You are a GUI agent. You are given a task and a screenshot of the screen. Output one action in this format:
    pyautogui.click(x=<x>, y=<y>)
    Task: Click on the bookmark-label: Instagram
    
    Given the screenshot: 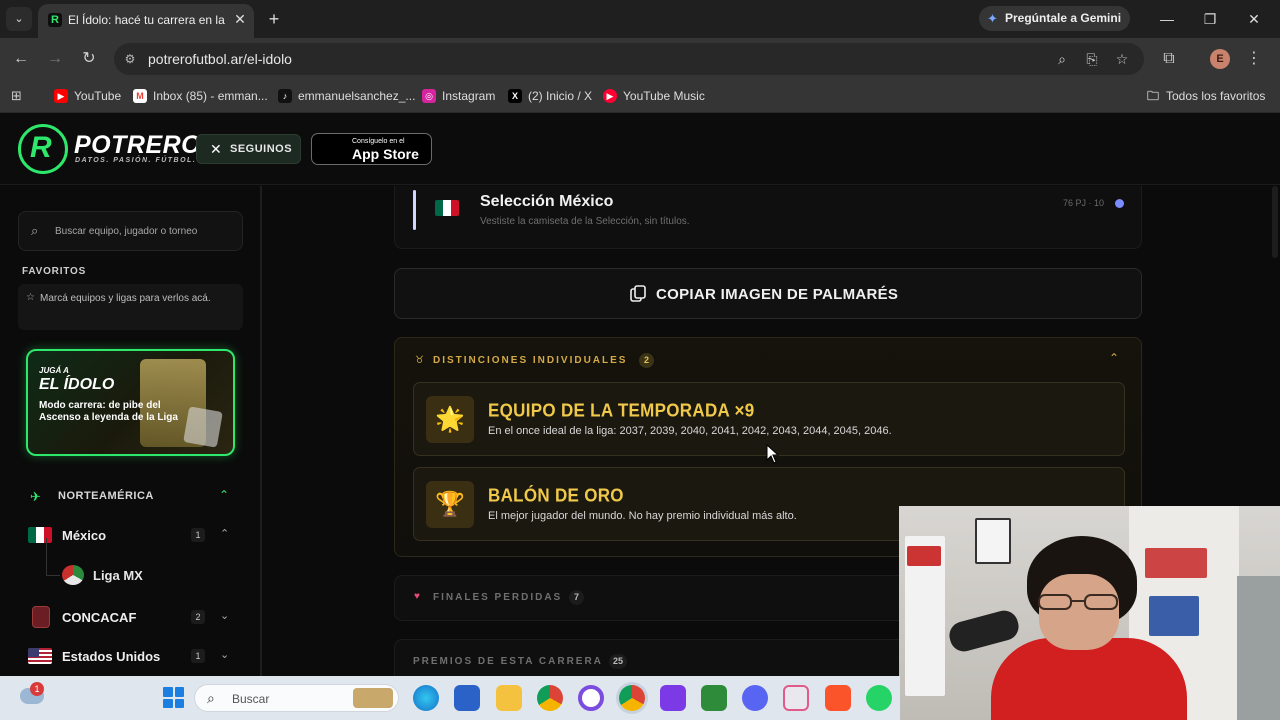 What is the action you would take?
    pyautogui.click(x=469, y=96)
    